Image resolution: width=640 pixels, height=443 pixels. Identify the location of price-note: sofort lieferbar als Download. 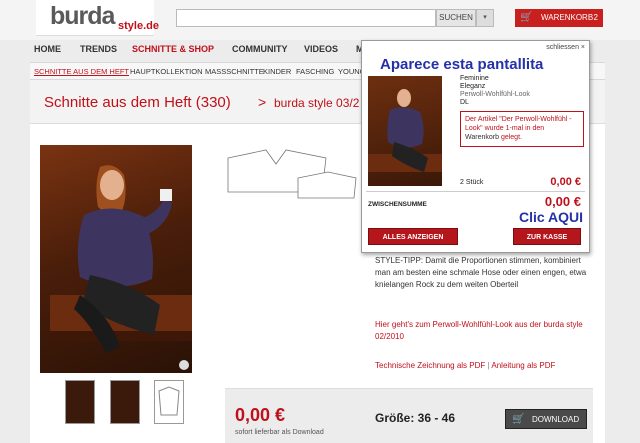
(279, 432).